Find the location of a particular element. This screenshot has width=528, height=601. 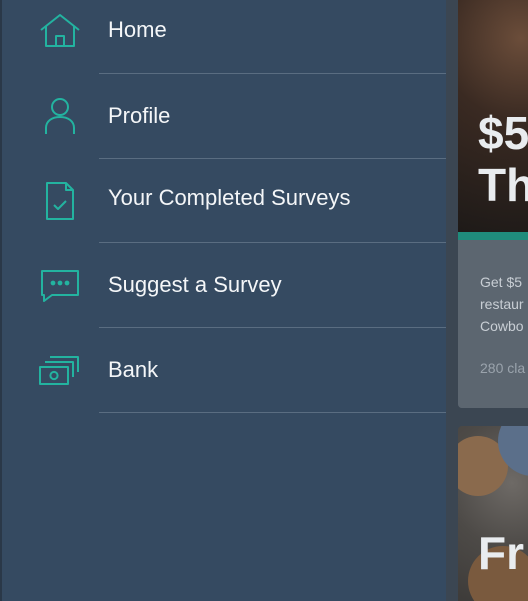

menu-item-suggest-survey: Suggest a Survey is located at coordinates (225, 285).